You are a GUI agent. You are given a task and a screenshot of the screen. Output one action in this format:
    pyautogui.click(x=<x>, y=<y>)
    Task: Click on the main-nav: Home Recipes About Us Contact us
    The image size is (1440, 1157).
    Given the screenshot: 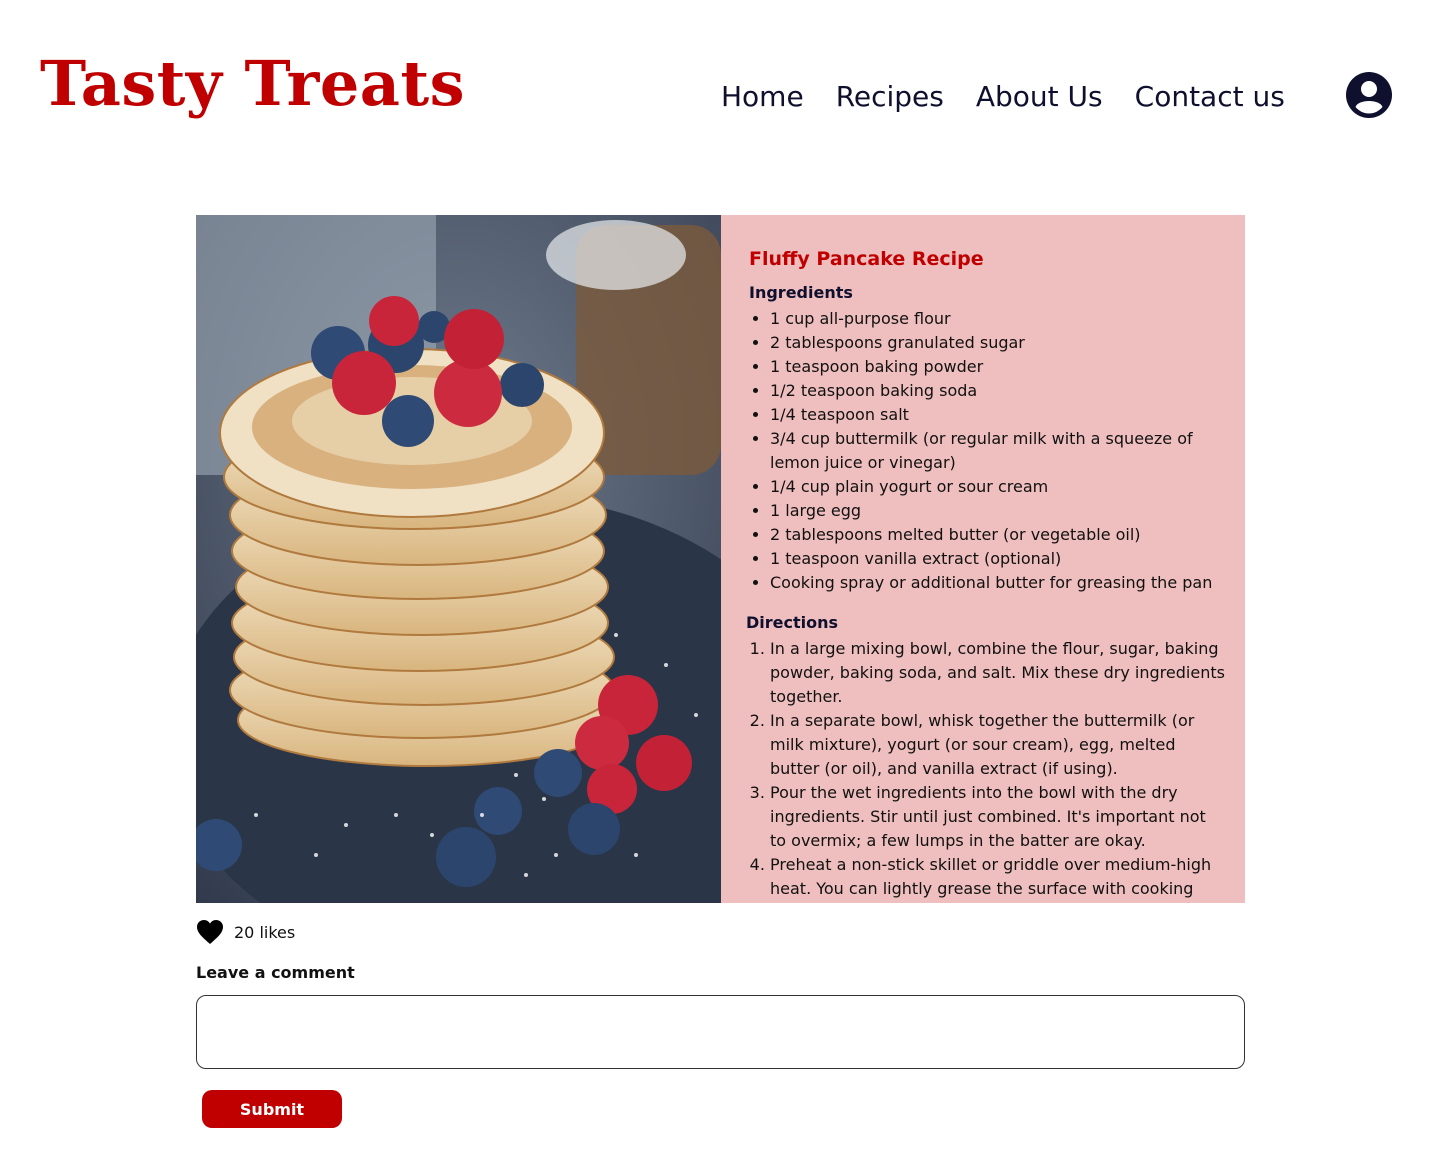 What is the action you would take?
    pyautogui.click(x=1003, y=96)
    